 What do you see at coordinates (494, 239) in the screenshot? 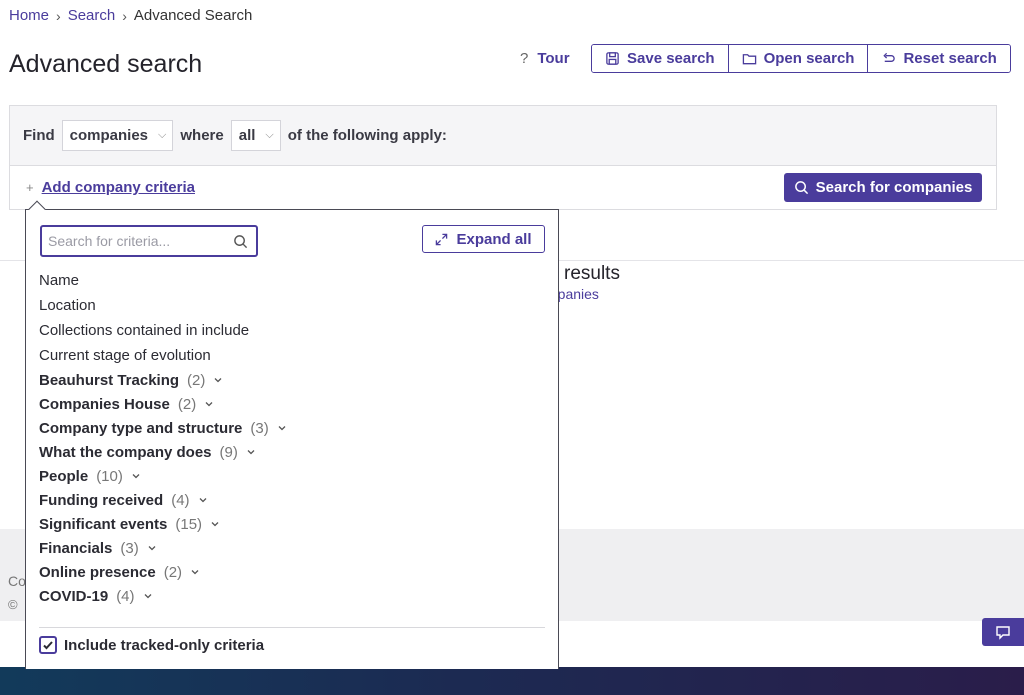
I see `expand-all-label: Expand all` at bounding box center [494, 239].